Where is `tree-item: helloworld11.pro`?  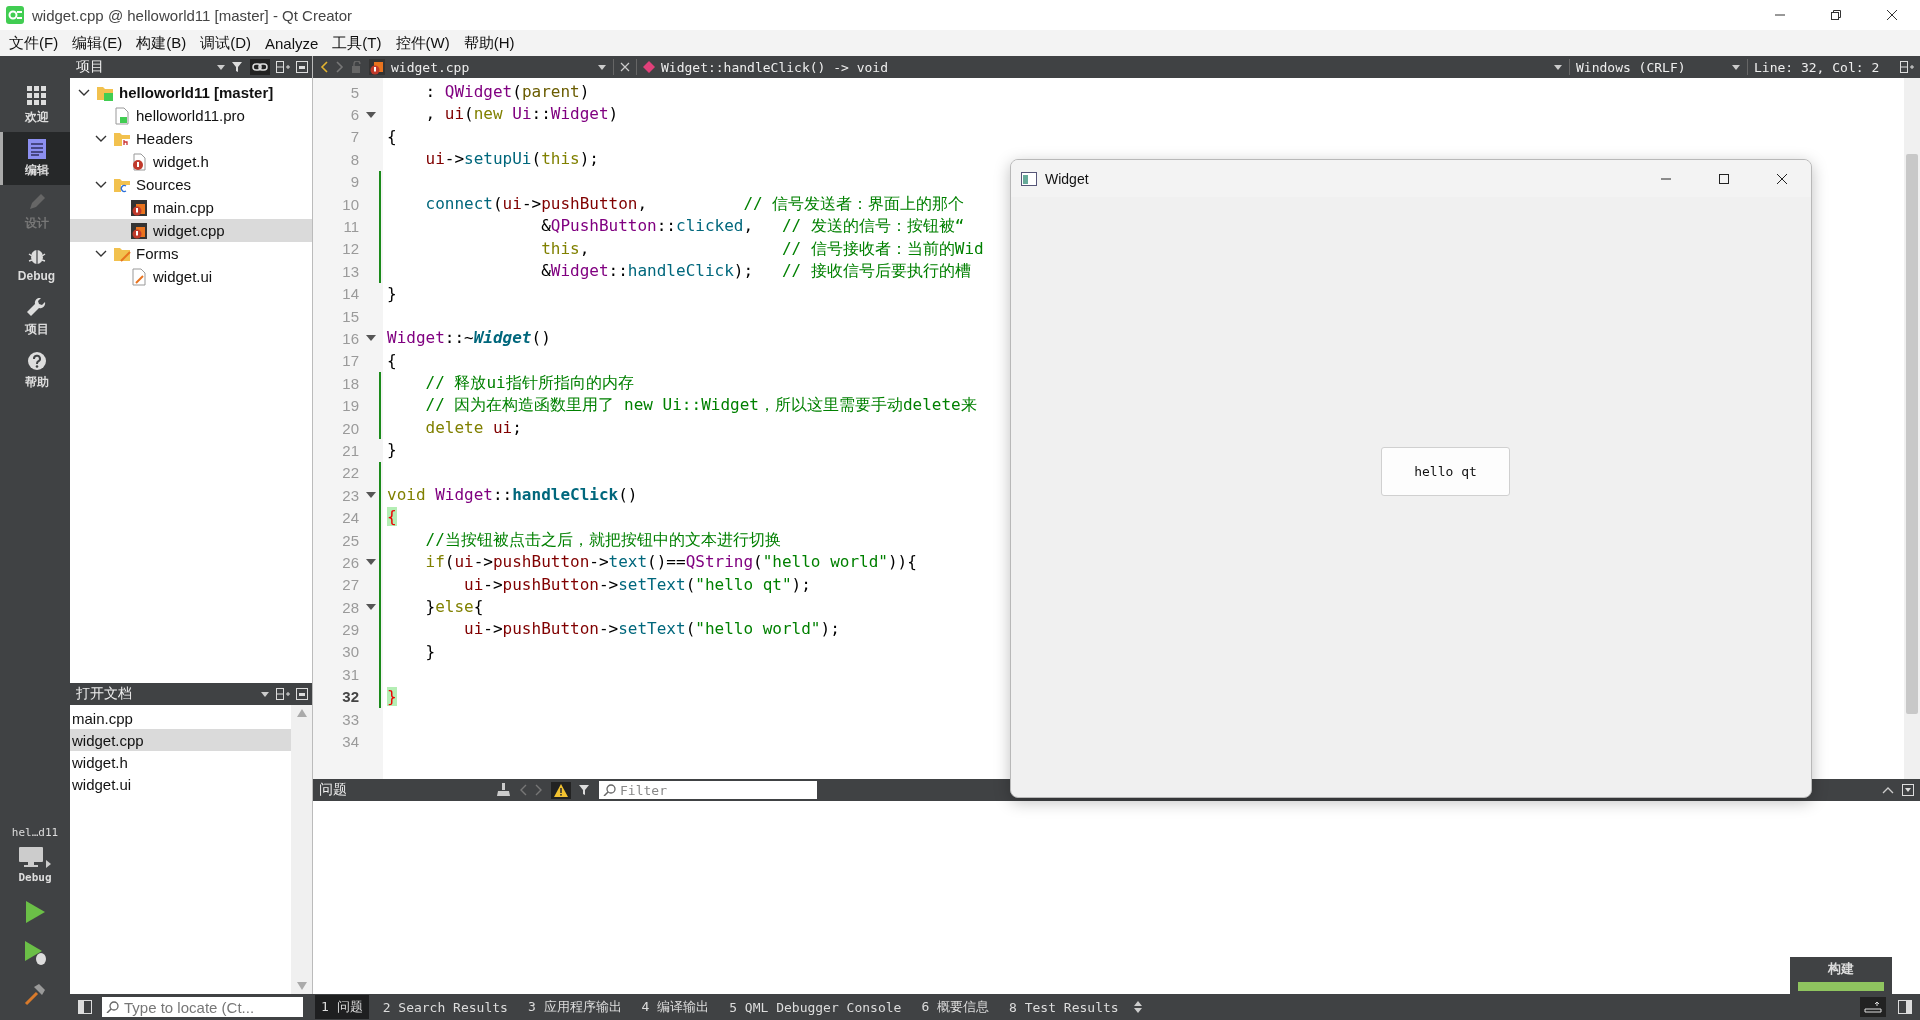 tree-item: helloworld11.pro is located at coordinates (191, 115).